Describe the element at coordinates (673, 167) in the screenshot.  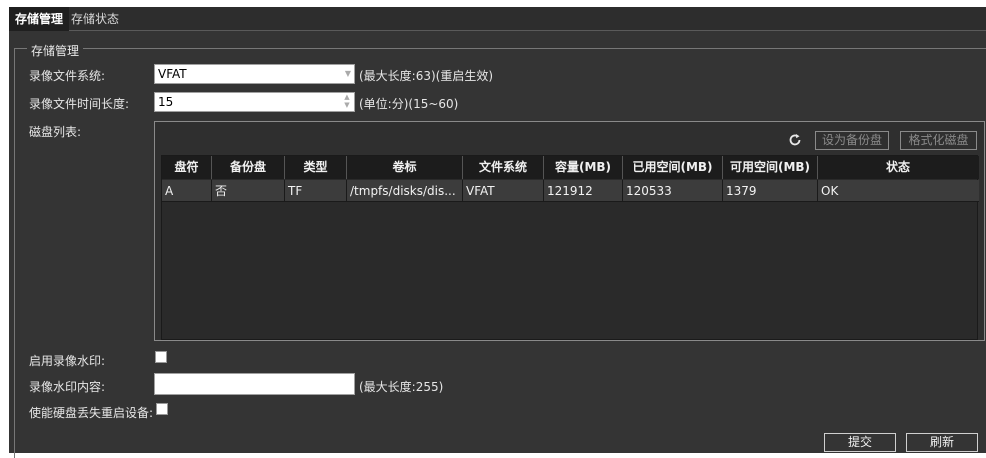
I see `column-header: 已用空间(MB)` at that location.